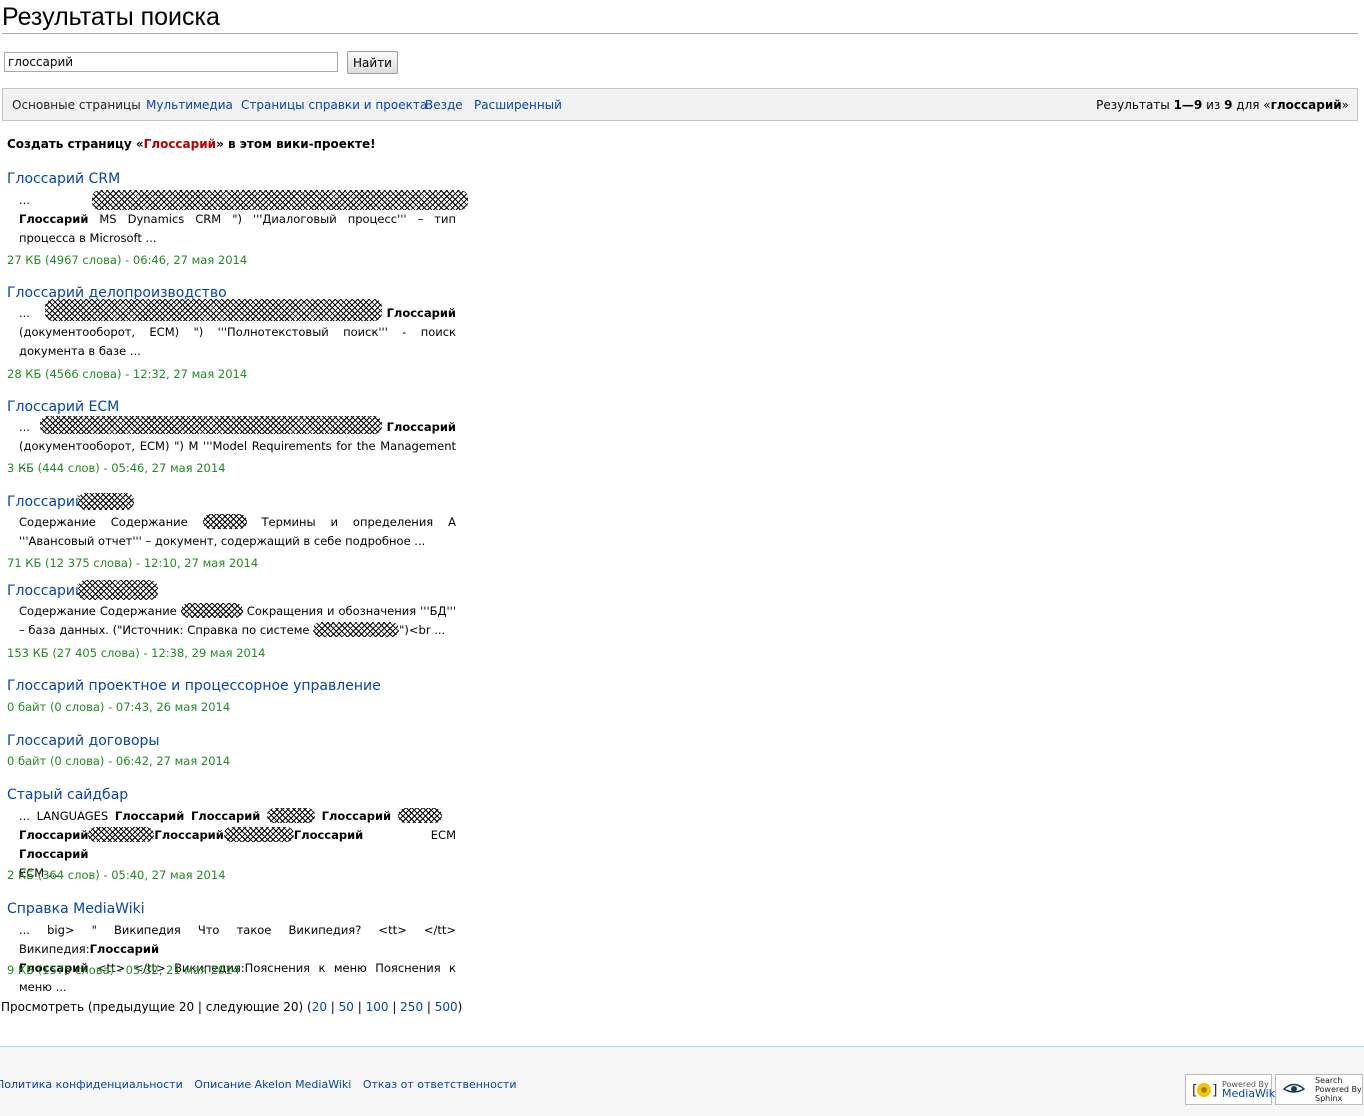 The height and width of the screenshot is (1116, 1364). I want to click on pager-limit-50: 50, so click(346, 1007).